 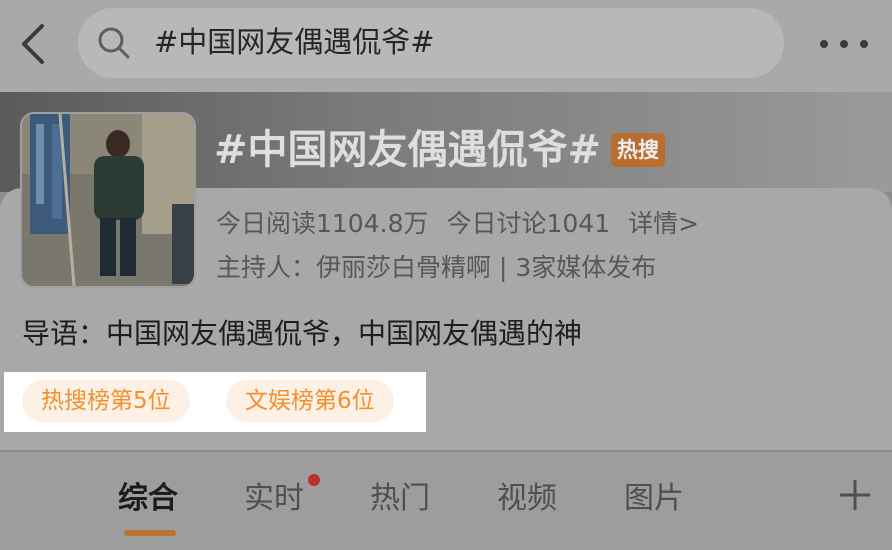 I want to click on topic-photo, so click(x=108, y=200).